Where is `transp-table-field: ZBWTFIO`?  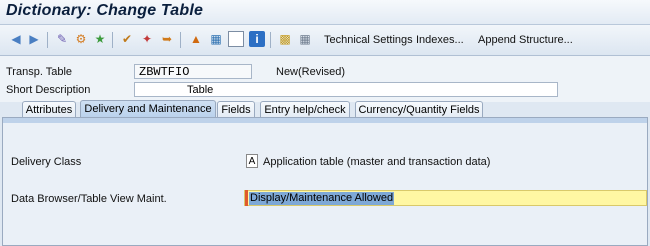 transp-table-field: ZBWTFIO is located at coordinates (193, 71).